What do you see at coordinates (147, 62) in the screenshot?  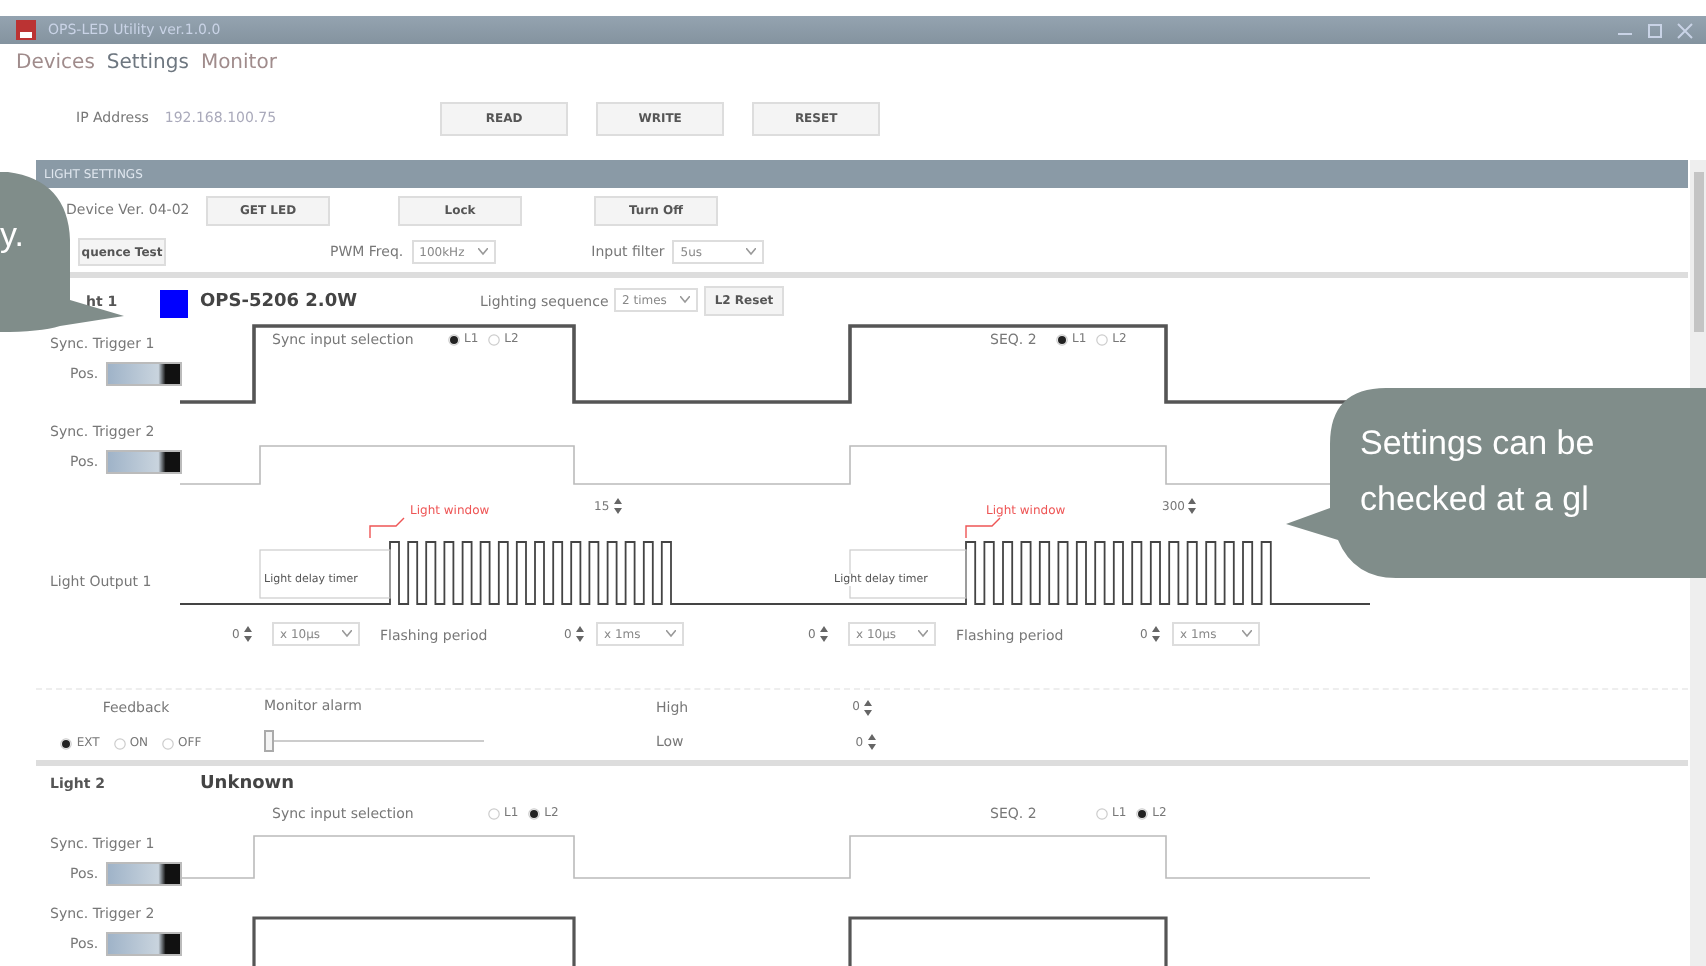 I see `menu-item: Settings` at bounding box center [147, 62].